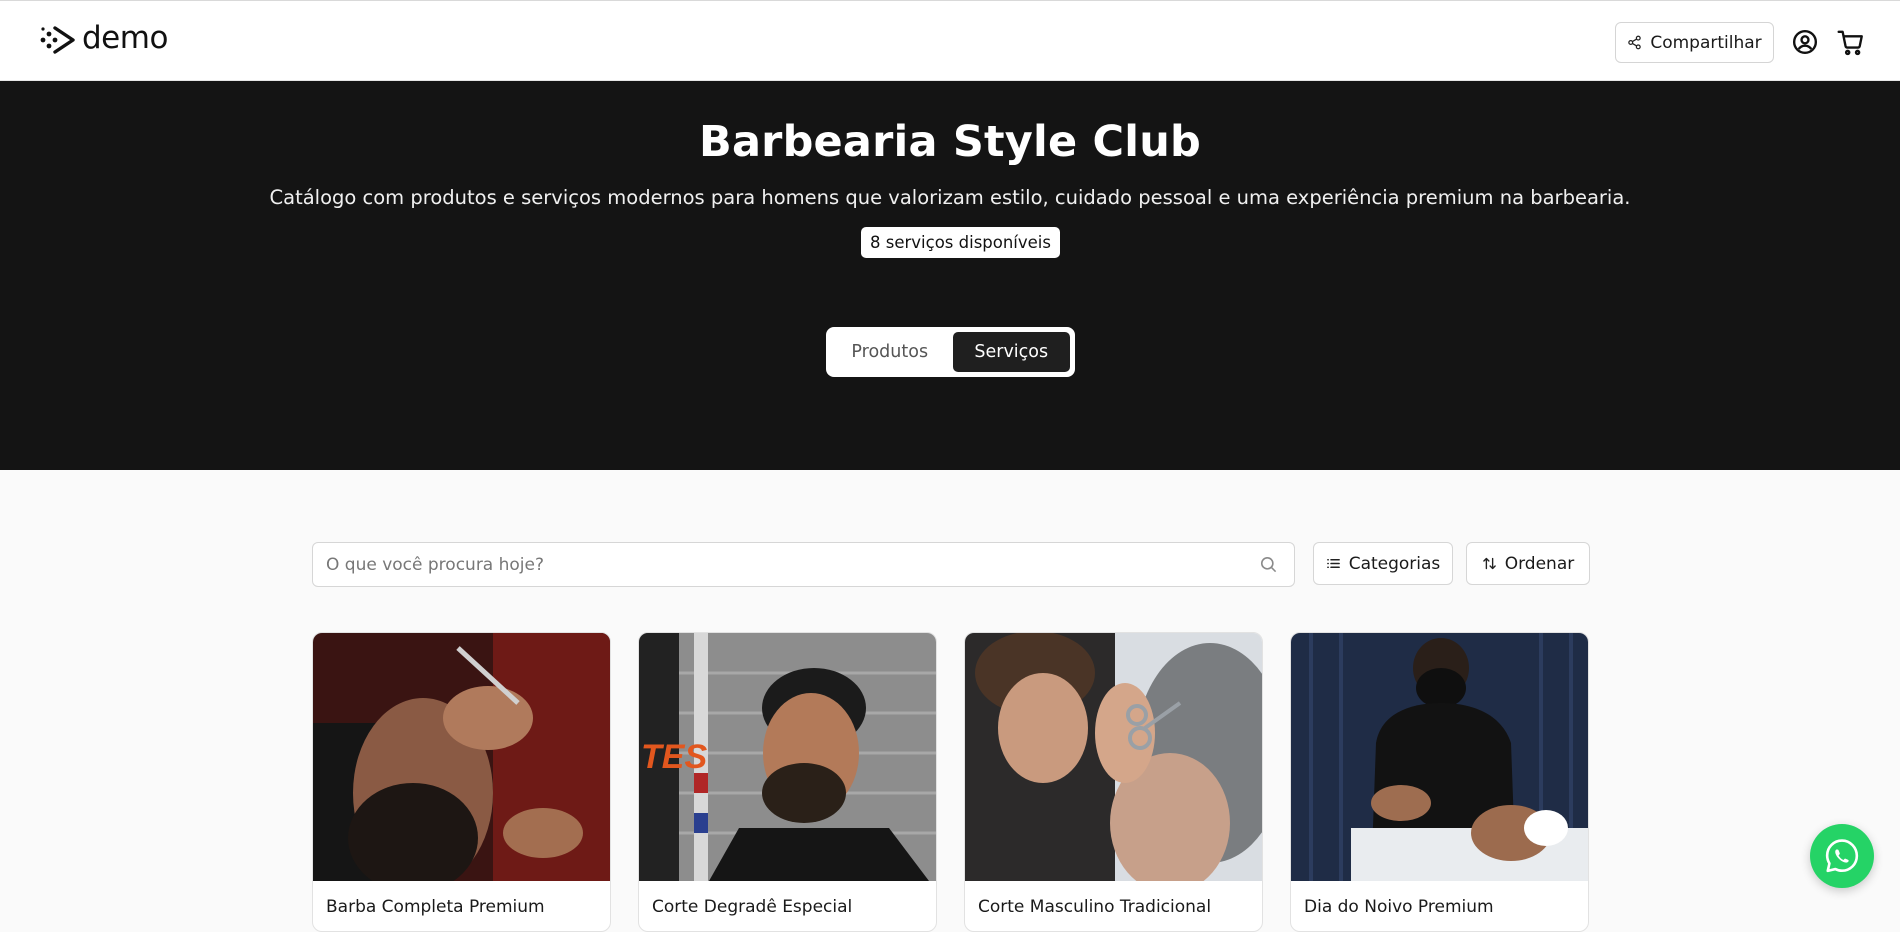 The image size is (1900, 932). I want to click on service-title: Dia do Noivo Premium, so click(1399, 907).